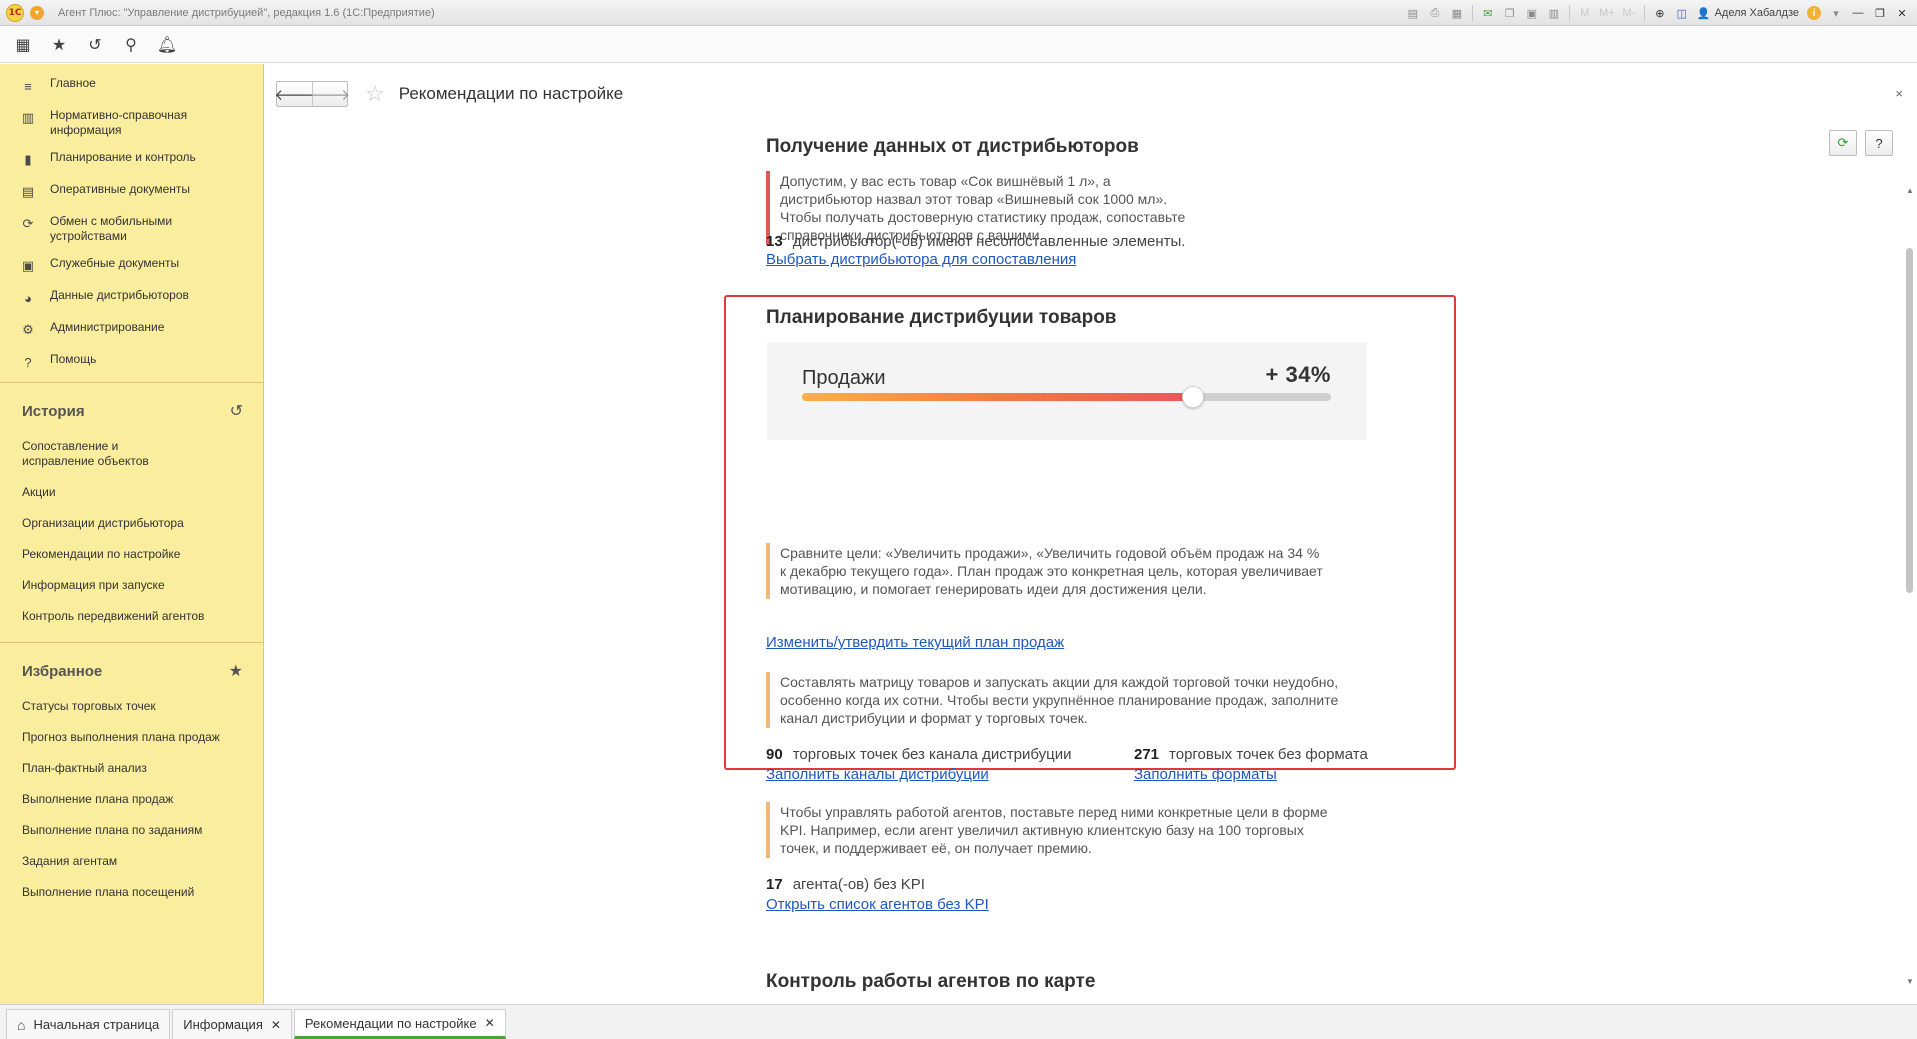 The image size is (1917, 1039). Describe the element at coordinates (131, 123) in the screenshot. I see `sidebar-item-reference: ▥ Нормативно-справочная информация` at that location.